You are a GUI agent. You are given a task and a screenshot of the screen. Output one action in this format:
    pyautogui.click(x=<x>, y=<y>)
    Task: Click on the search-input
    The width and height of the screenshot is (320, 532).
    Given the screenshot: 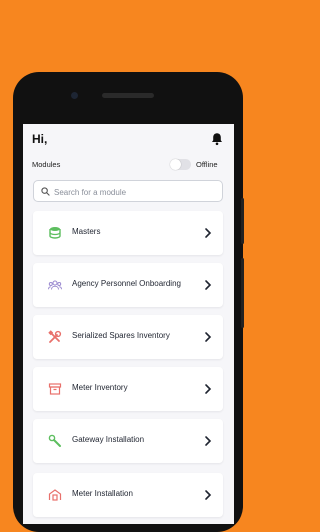 What is the action you would take?
    pyautogui.click(x=136, y=192)
    